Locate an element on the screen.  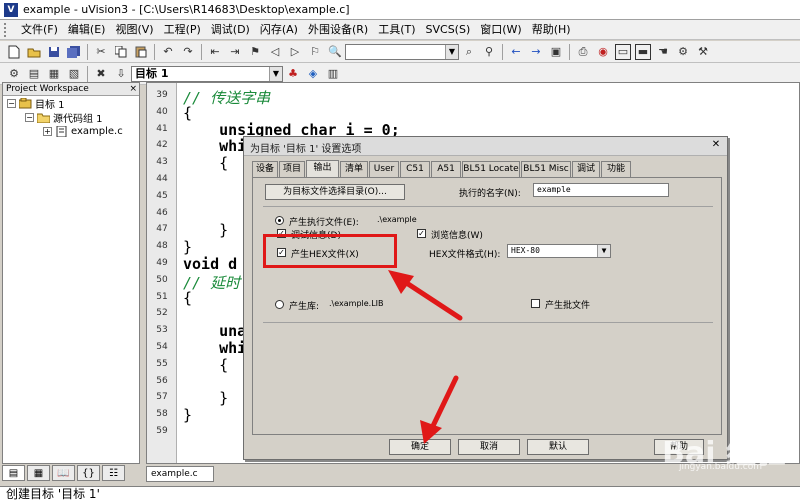
baidu-watermark: Bai 经验 jingyan.baidu.com is located at coordinates (694, 450).